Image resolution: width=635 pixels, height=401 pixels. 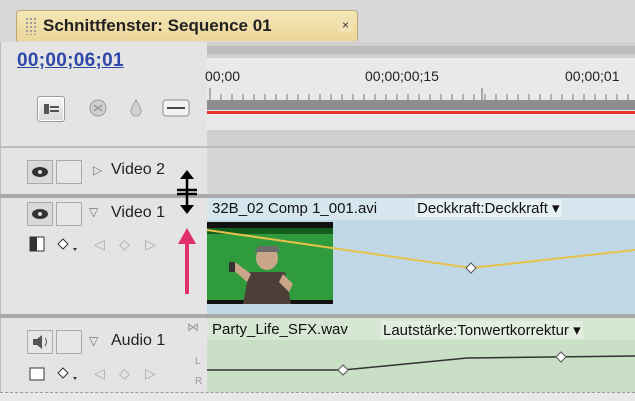 I want to click on set-marker-button, so click(x=98, y=108).